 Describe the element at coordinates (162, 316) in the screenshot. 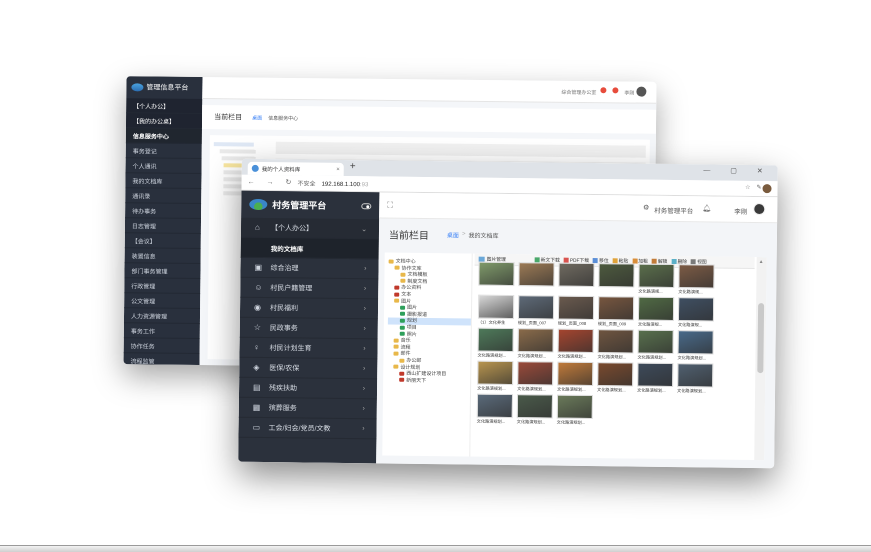

I see `back-menu-item: 人力资源管理` at that location.